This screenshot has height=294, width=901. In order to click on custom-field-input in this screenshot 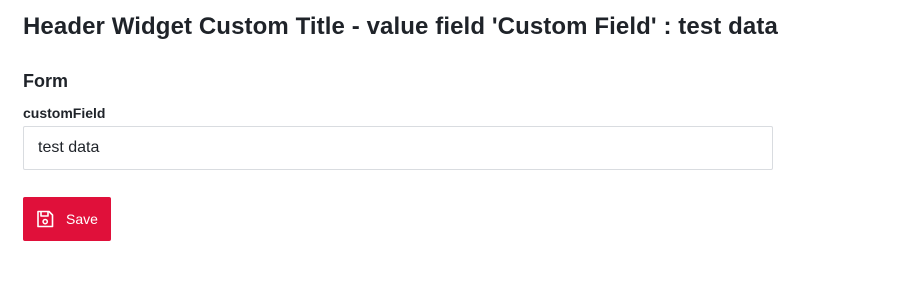, I will do `click(398, 148)`.